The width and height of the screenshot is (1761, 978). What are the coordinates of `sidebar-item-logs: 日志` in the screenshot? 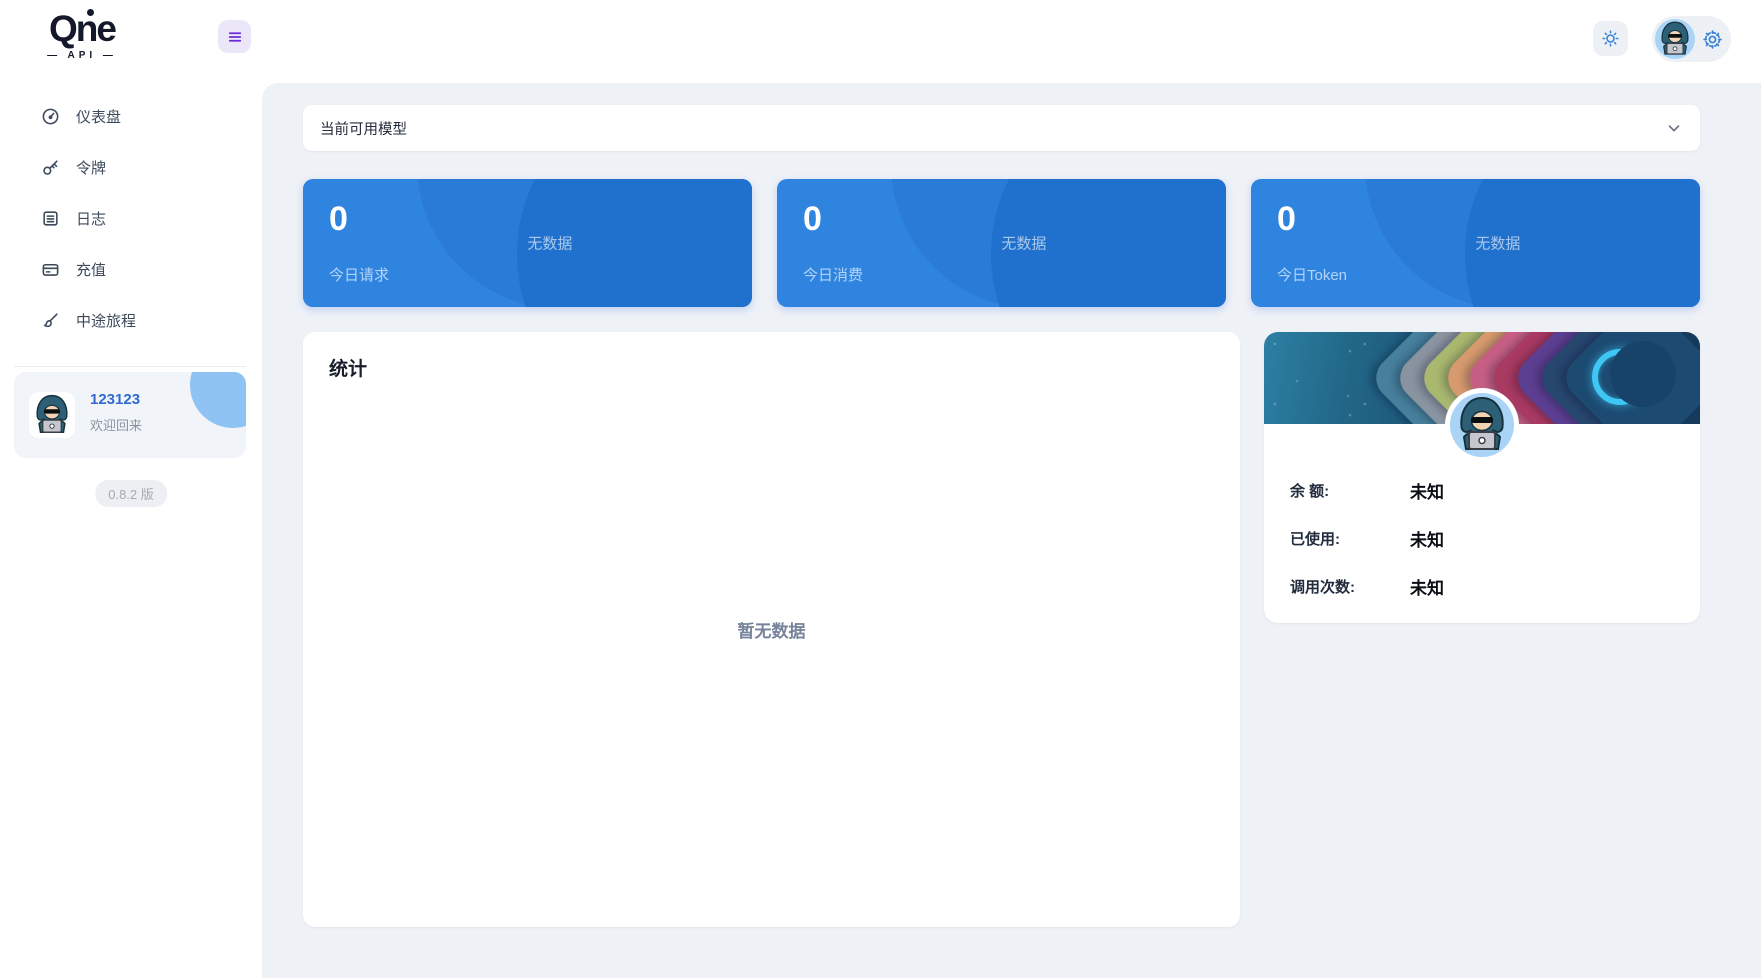 It's located at (131, 218).